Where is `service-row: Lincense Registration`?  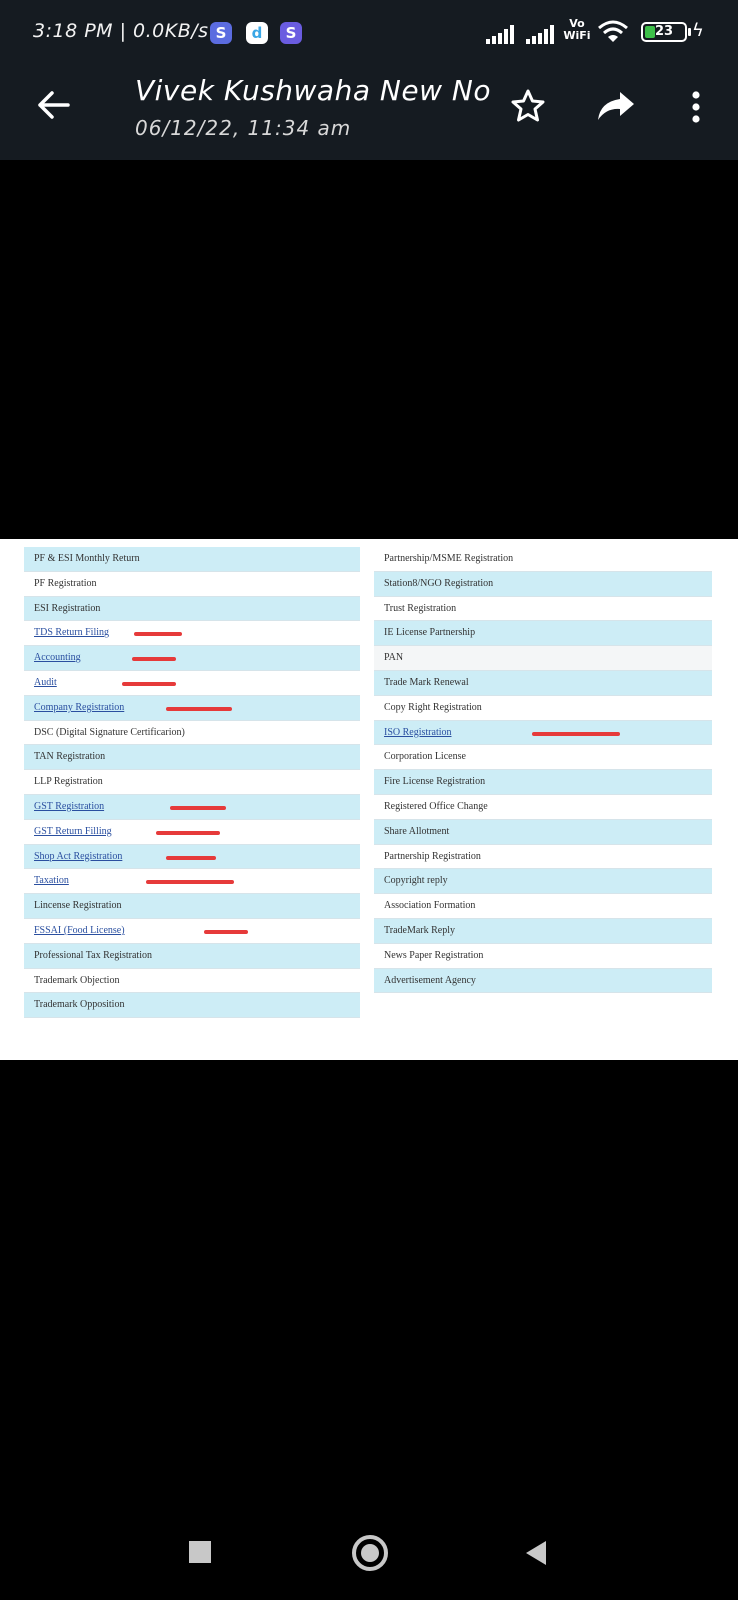
service-row: Lincense Registration is located at coordinates (192, 906).